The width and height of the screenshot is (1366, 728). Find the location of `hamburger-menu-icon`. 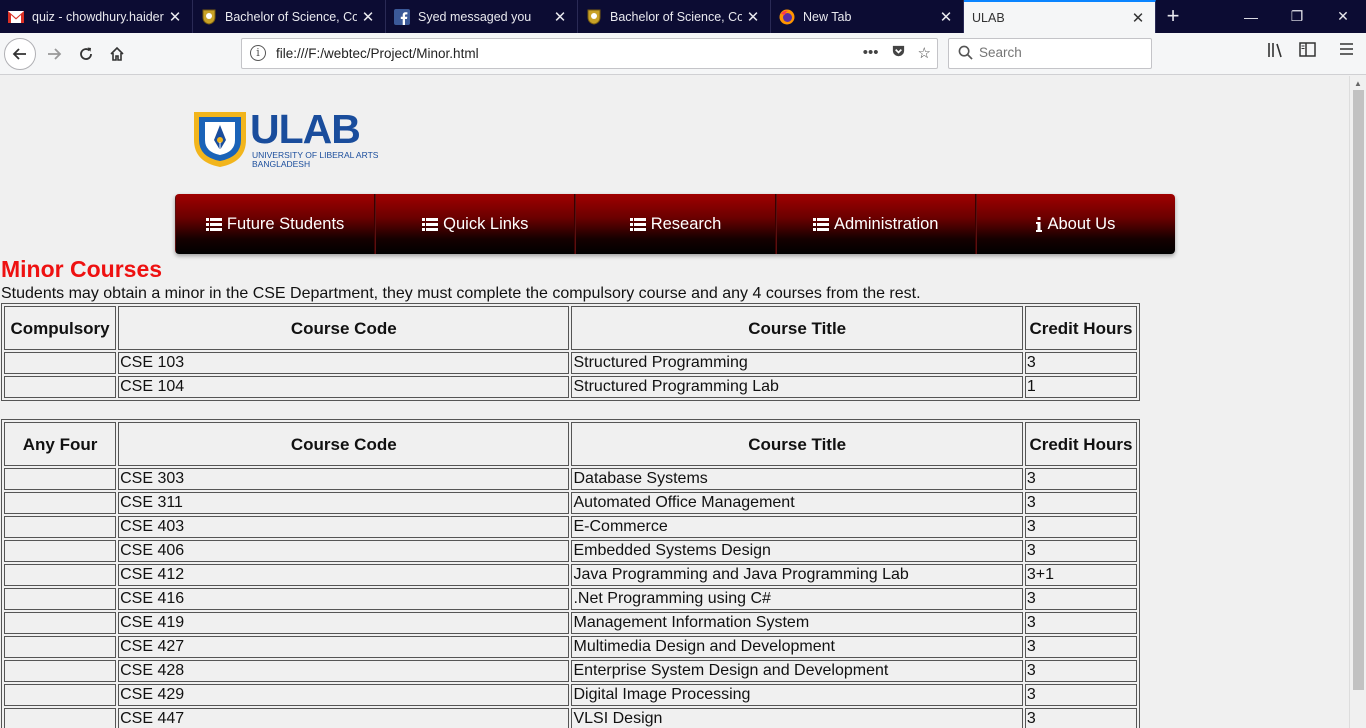

hamburger-menu-icon is located at coordinates (1346, 51).